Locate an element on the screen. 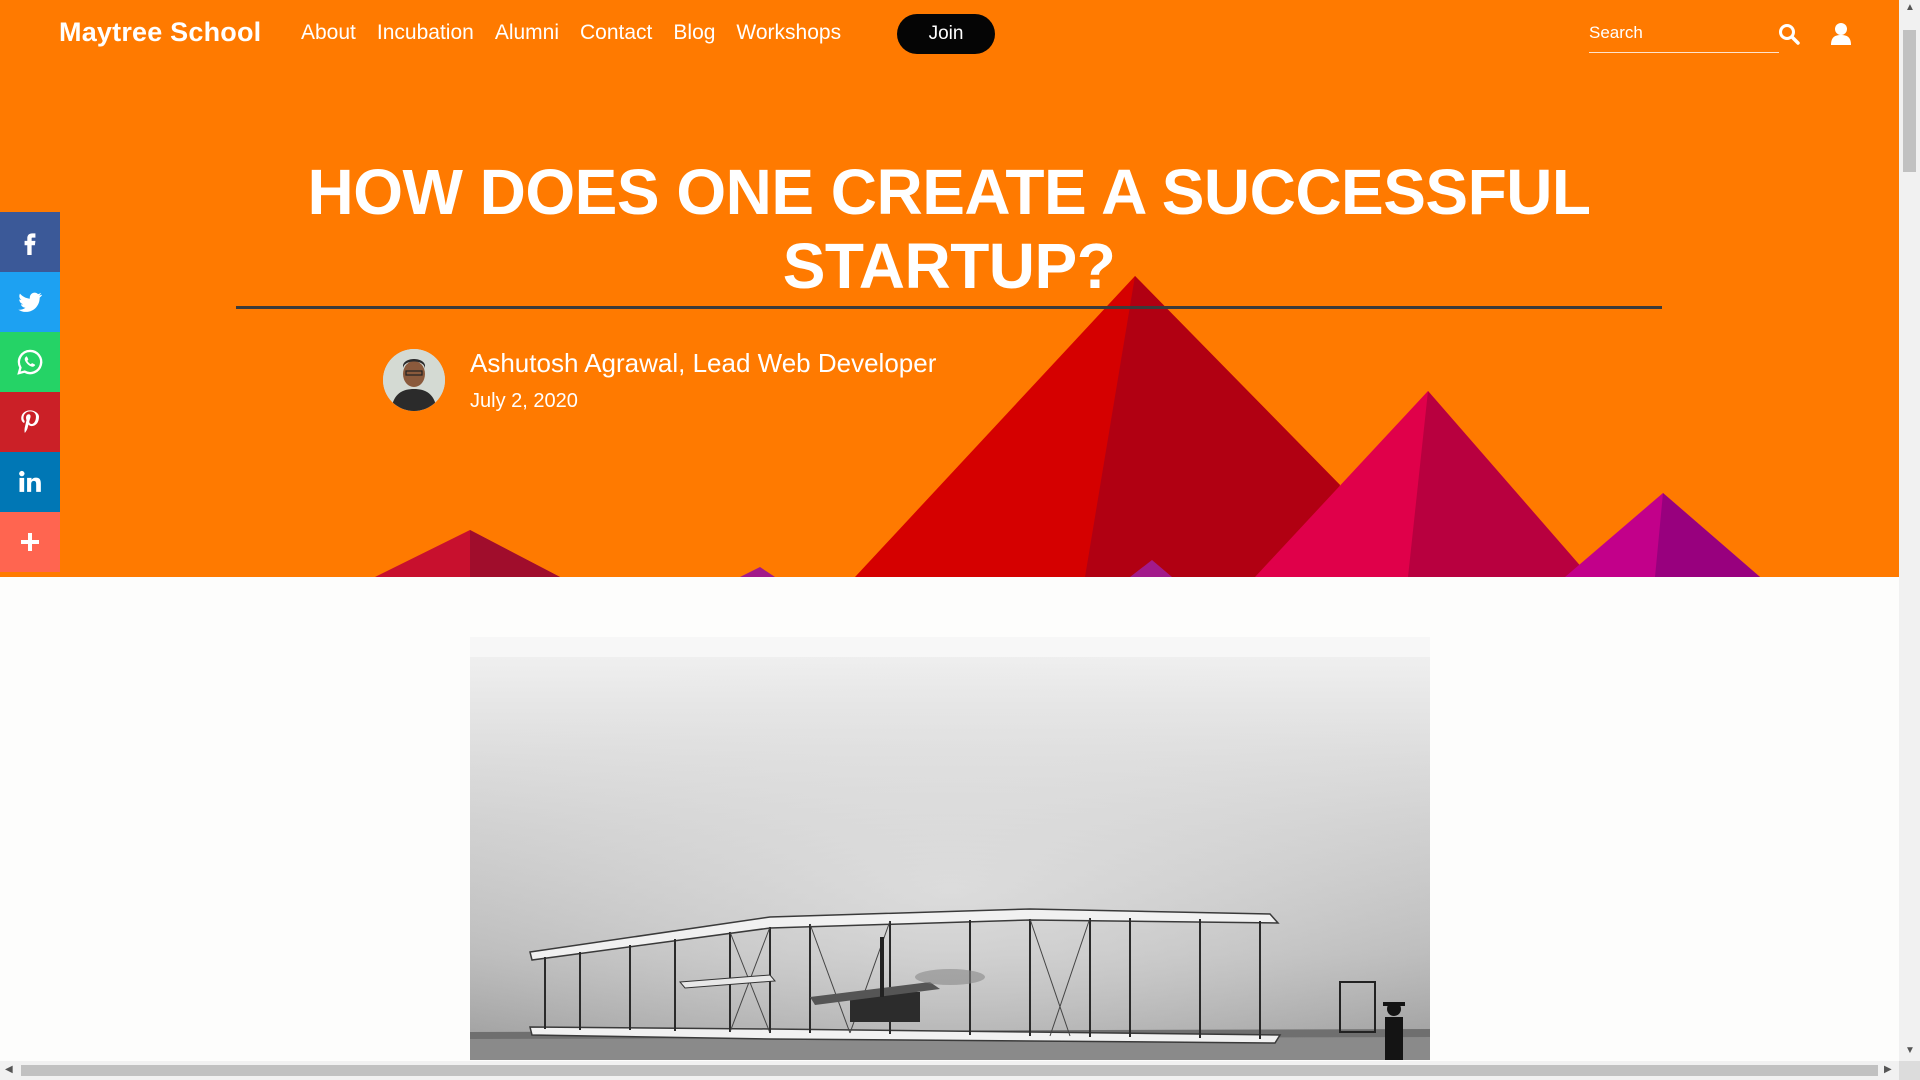  vertical-scrollbar: ▲ ▼ is located at coordinates (1909, 530).